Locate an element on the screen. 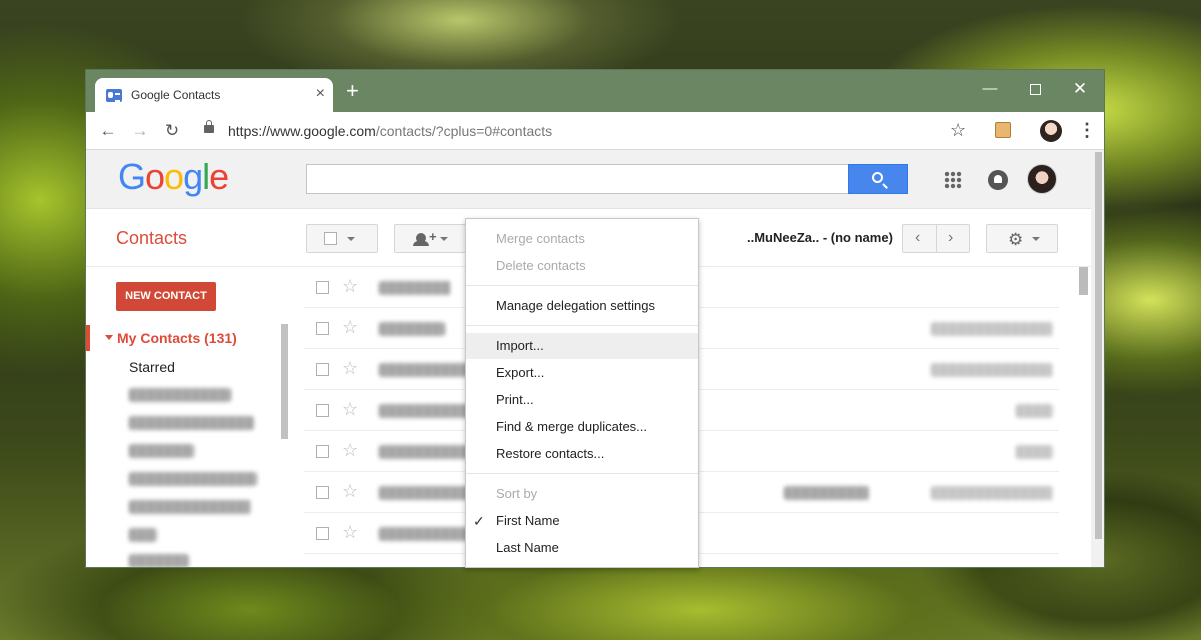 This screenshot has height=640, width=1201. notifications-icon is located at coordinates (998, 180).